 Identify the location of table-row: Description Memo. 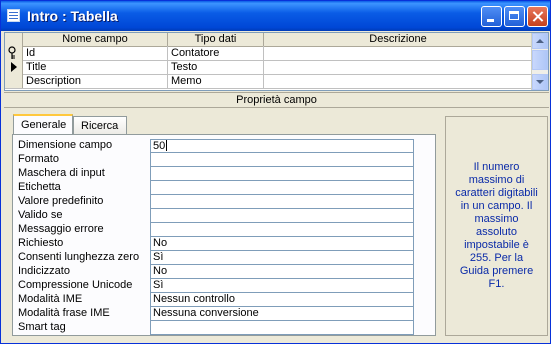
(269, 81).